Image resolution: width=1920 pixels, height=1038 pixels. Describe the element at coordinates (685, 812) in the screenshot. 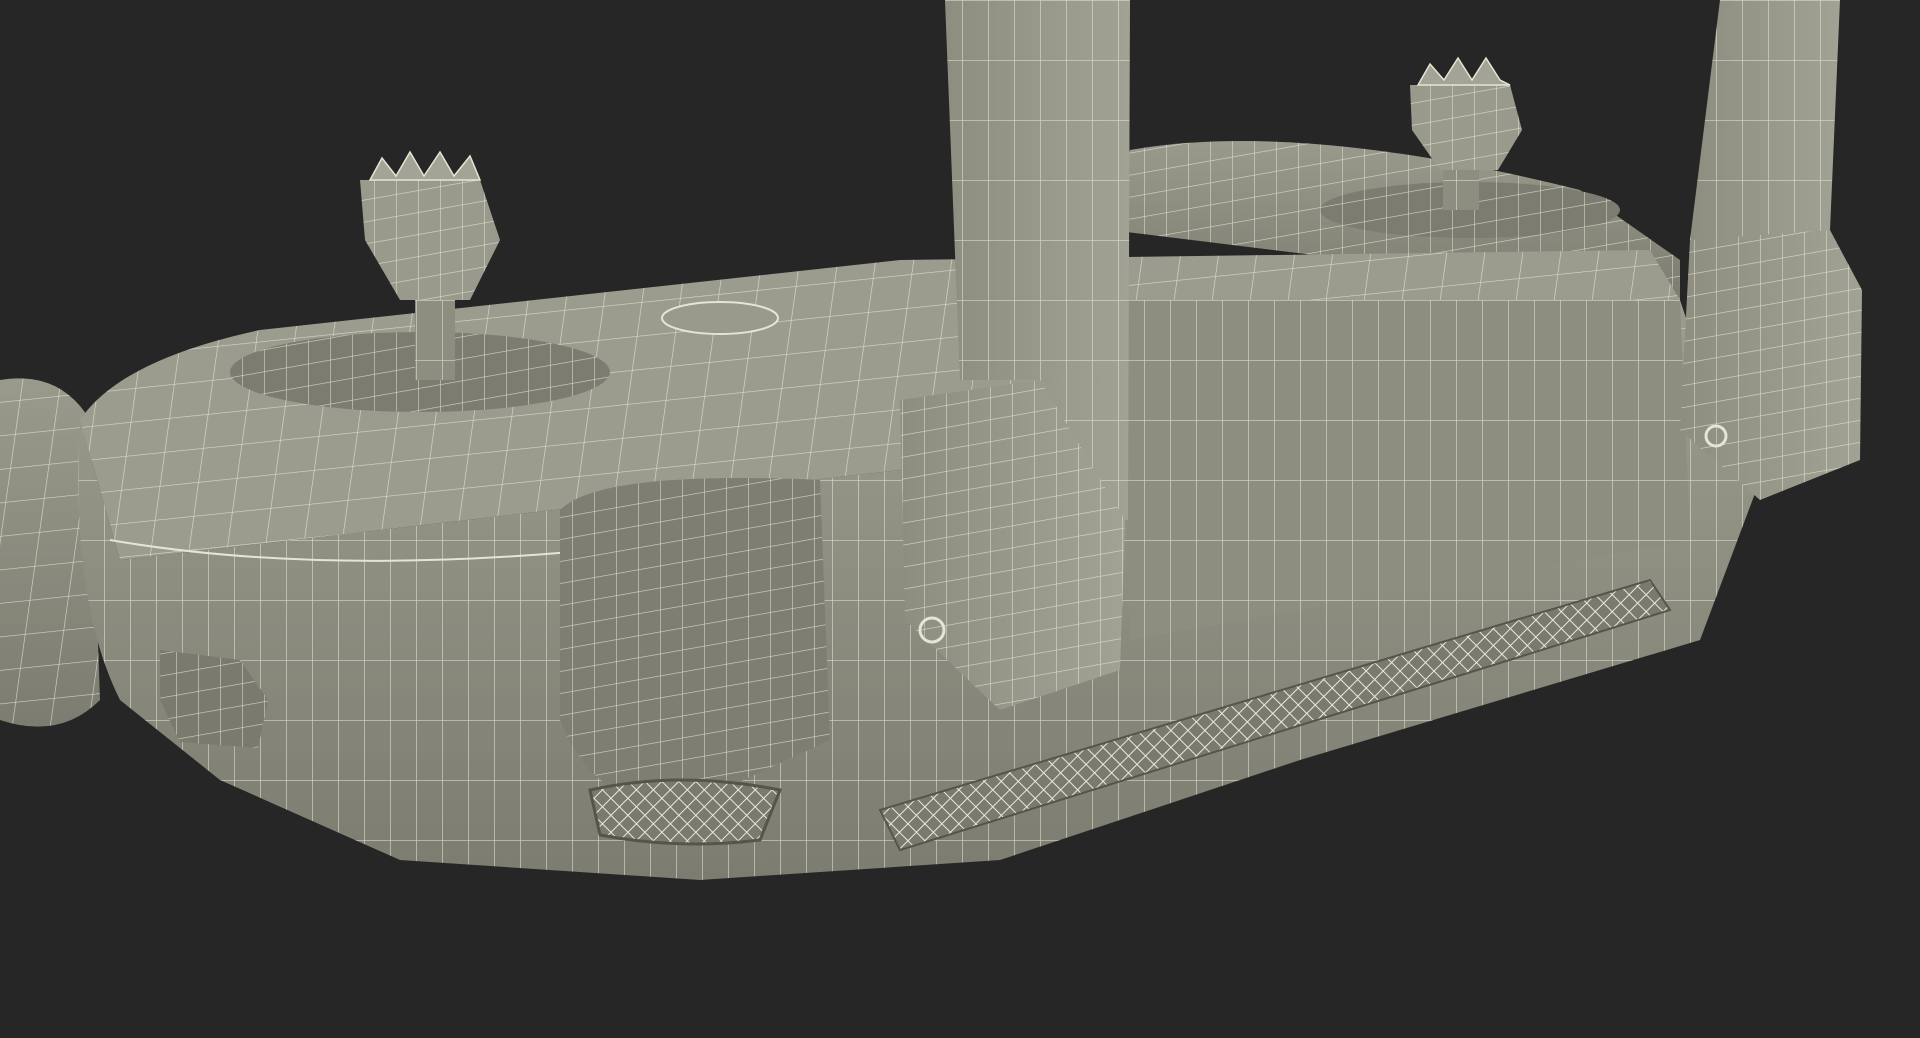

I see `scroll-wheel` at that location.